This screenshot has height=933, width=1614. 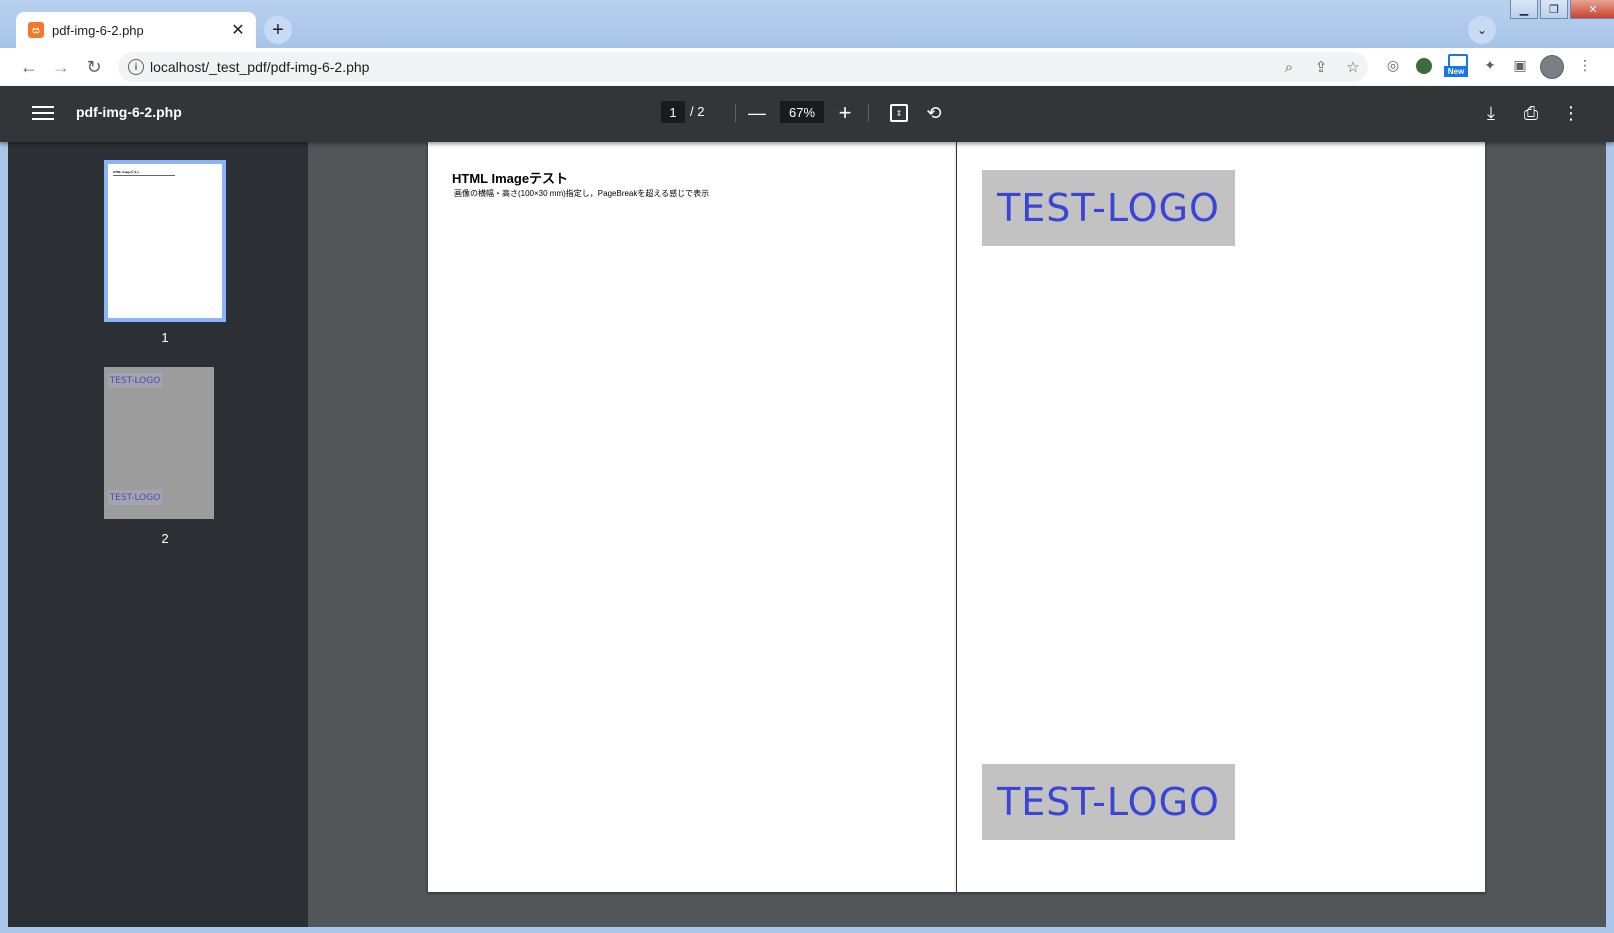 I want to click on fit-page-icon: ⇕, so click(x=899, y=113).